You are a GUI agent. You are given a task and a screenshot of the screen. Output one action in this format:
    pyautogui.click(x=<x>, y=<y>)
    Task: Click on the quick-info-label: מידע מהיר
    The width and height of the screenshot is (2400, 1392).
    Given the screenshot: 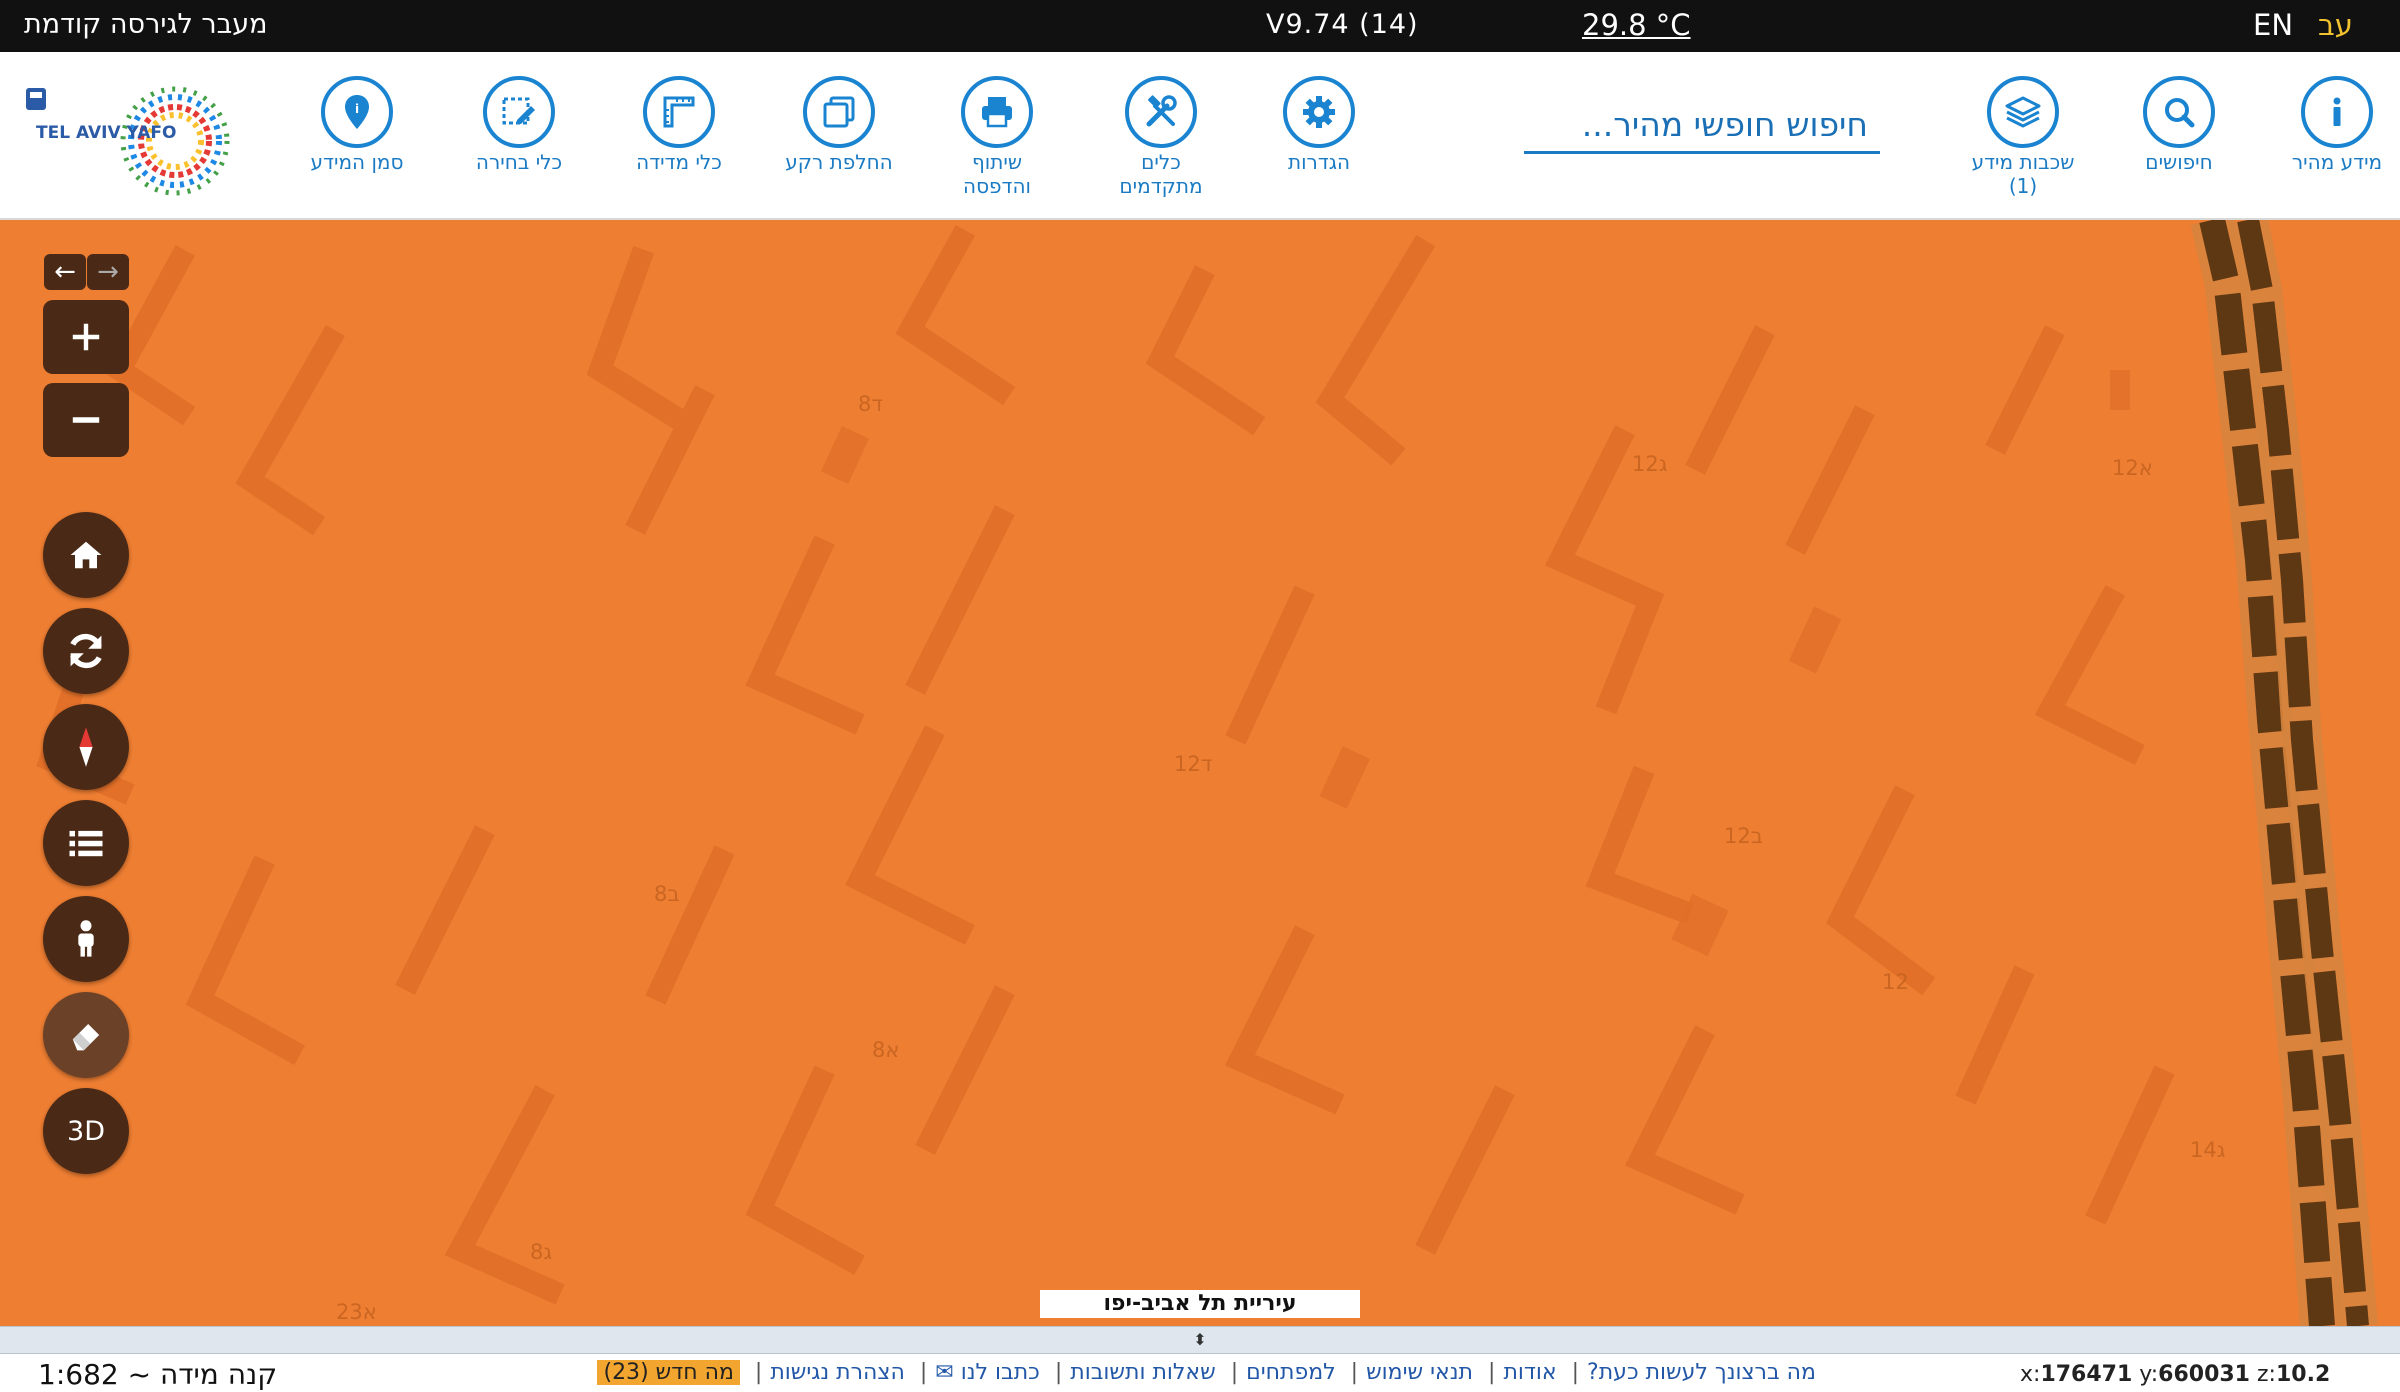 What is the action you would take?
    pyautogui.click(x=2337, y=162)
    